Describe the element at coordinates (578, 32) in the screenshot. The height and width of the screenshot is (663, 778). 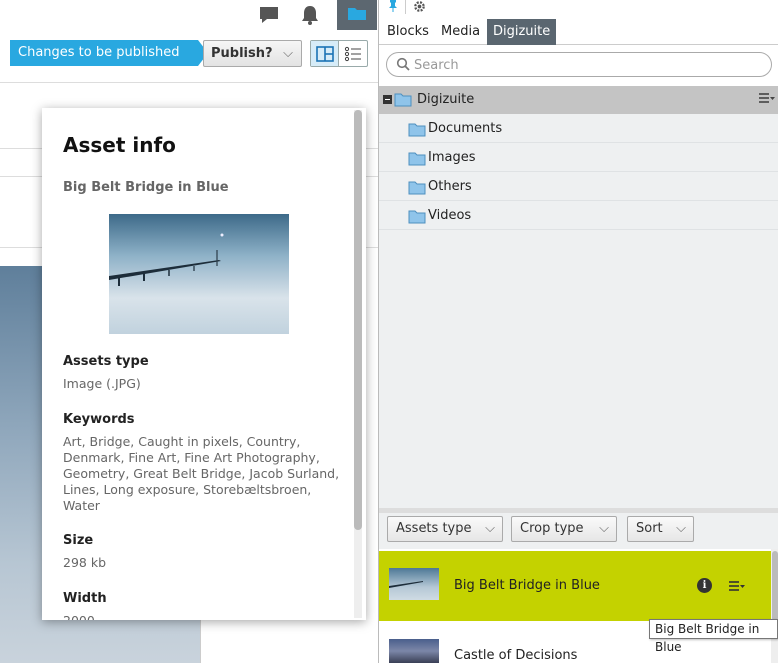
I see `panel-tabs: Blocks Media Digizuite` at that location.